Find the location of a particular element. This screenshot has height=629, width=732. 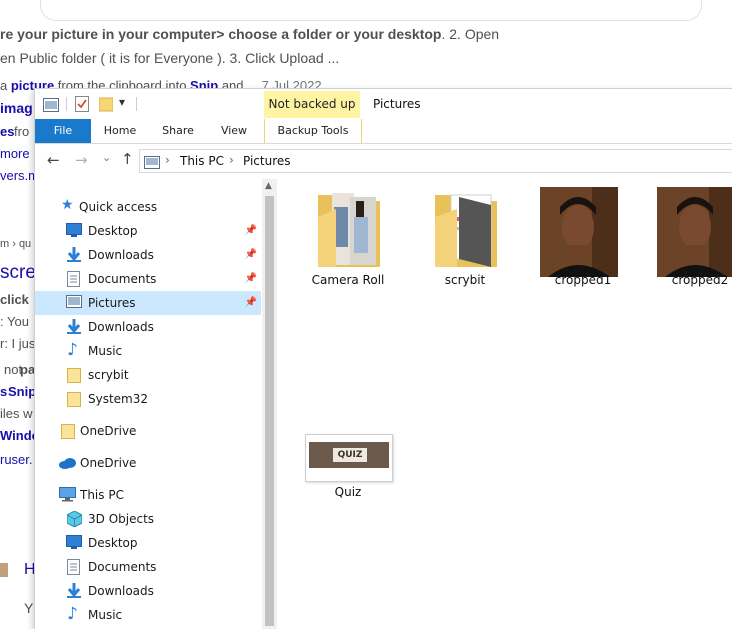

tab-view: View is located at coordinates (234, 131).